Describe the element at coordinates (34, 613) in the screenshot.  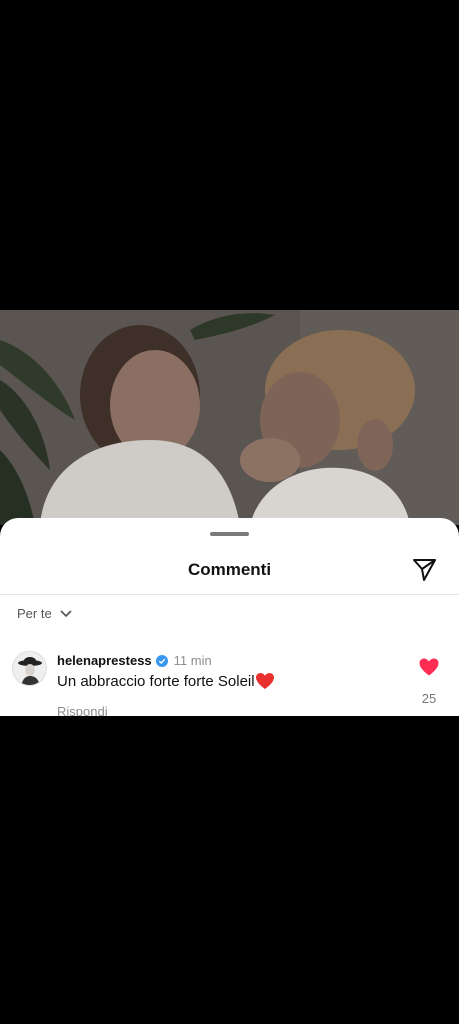
I see `sort-label: Per te` at that location.